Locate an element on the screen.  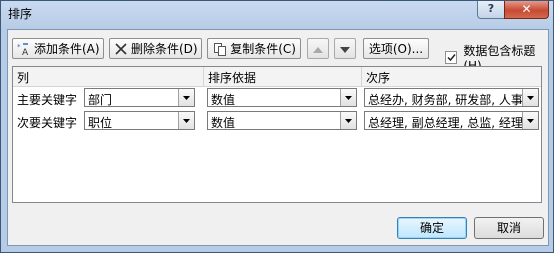
table-row: 主要关键字 部门 数值 总经办, 财务部, 研发部, 人事部, 行政部 is located at coordinates (277, 99).